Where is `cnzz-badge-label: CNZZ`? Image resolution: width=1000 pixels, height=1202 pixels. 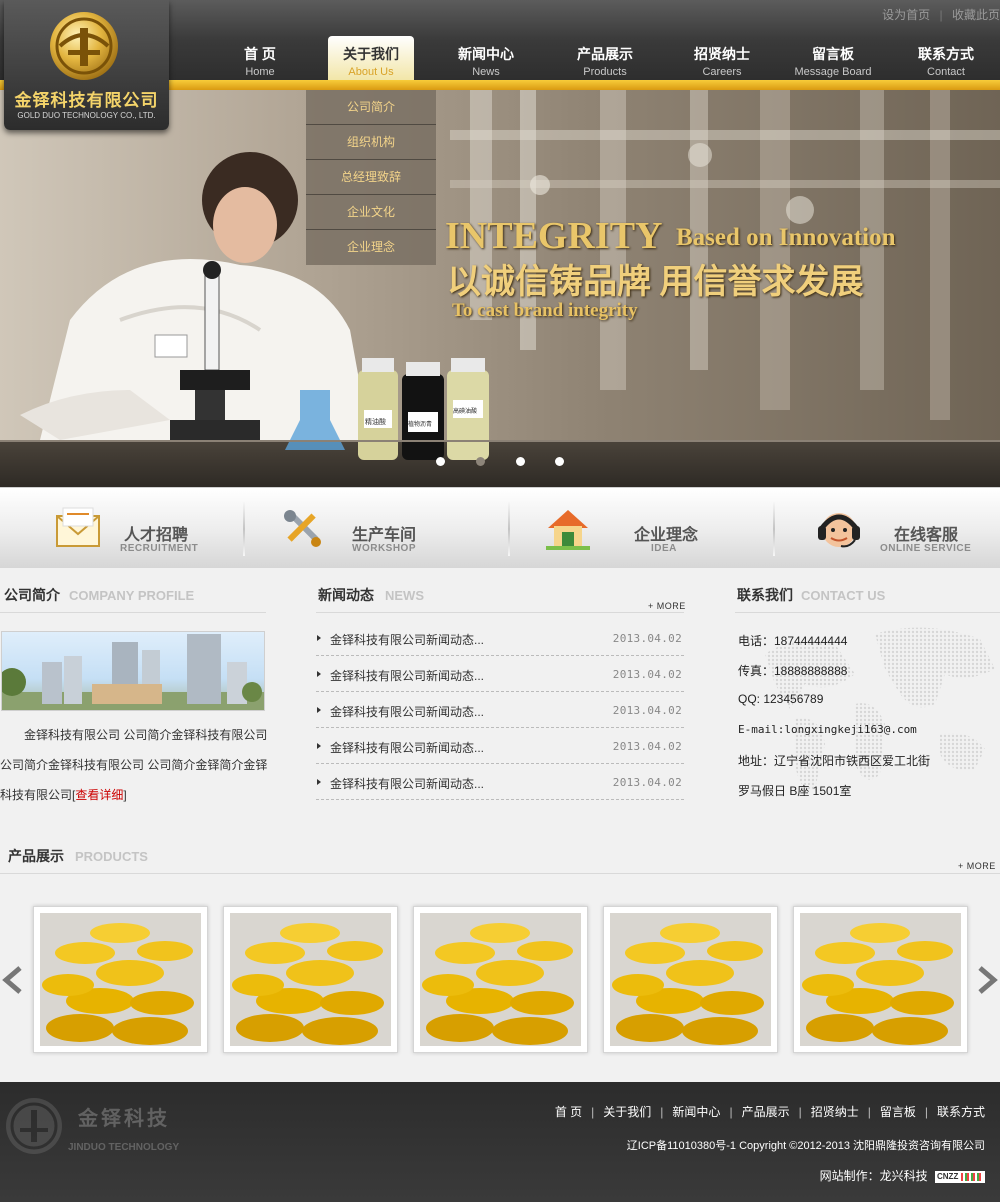 cnzz-badge-label: CNZZ is located at coordinates (948, 1176).